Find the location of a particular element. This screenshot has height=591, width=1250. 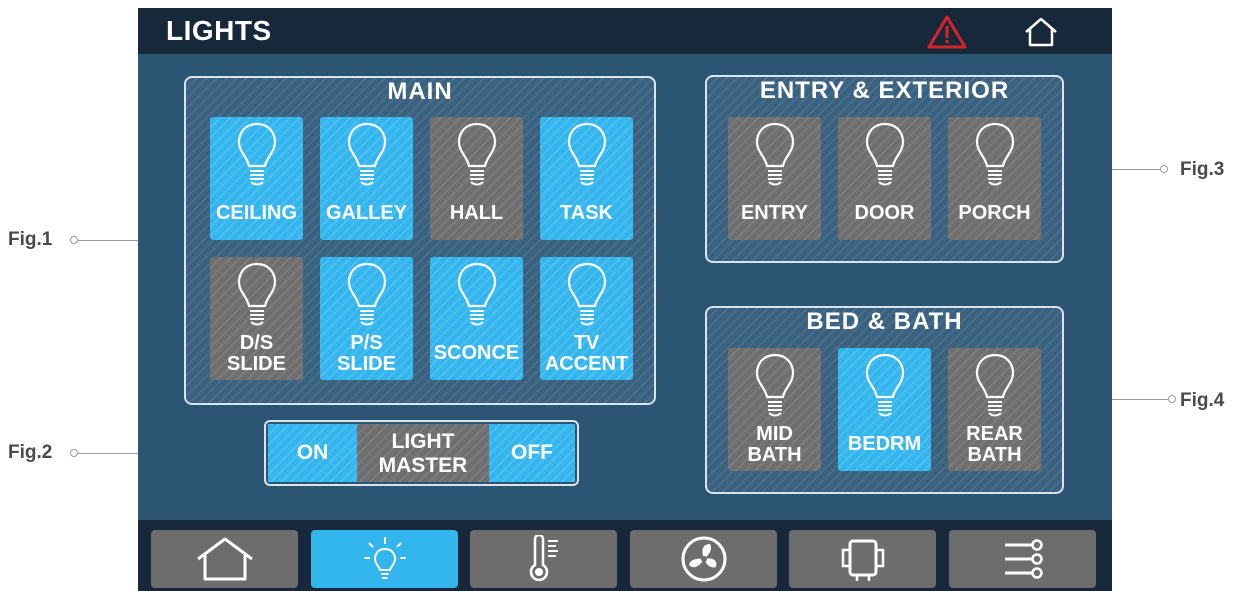

light-label: P/S SLIDE is located at coordinates (366, 354).